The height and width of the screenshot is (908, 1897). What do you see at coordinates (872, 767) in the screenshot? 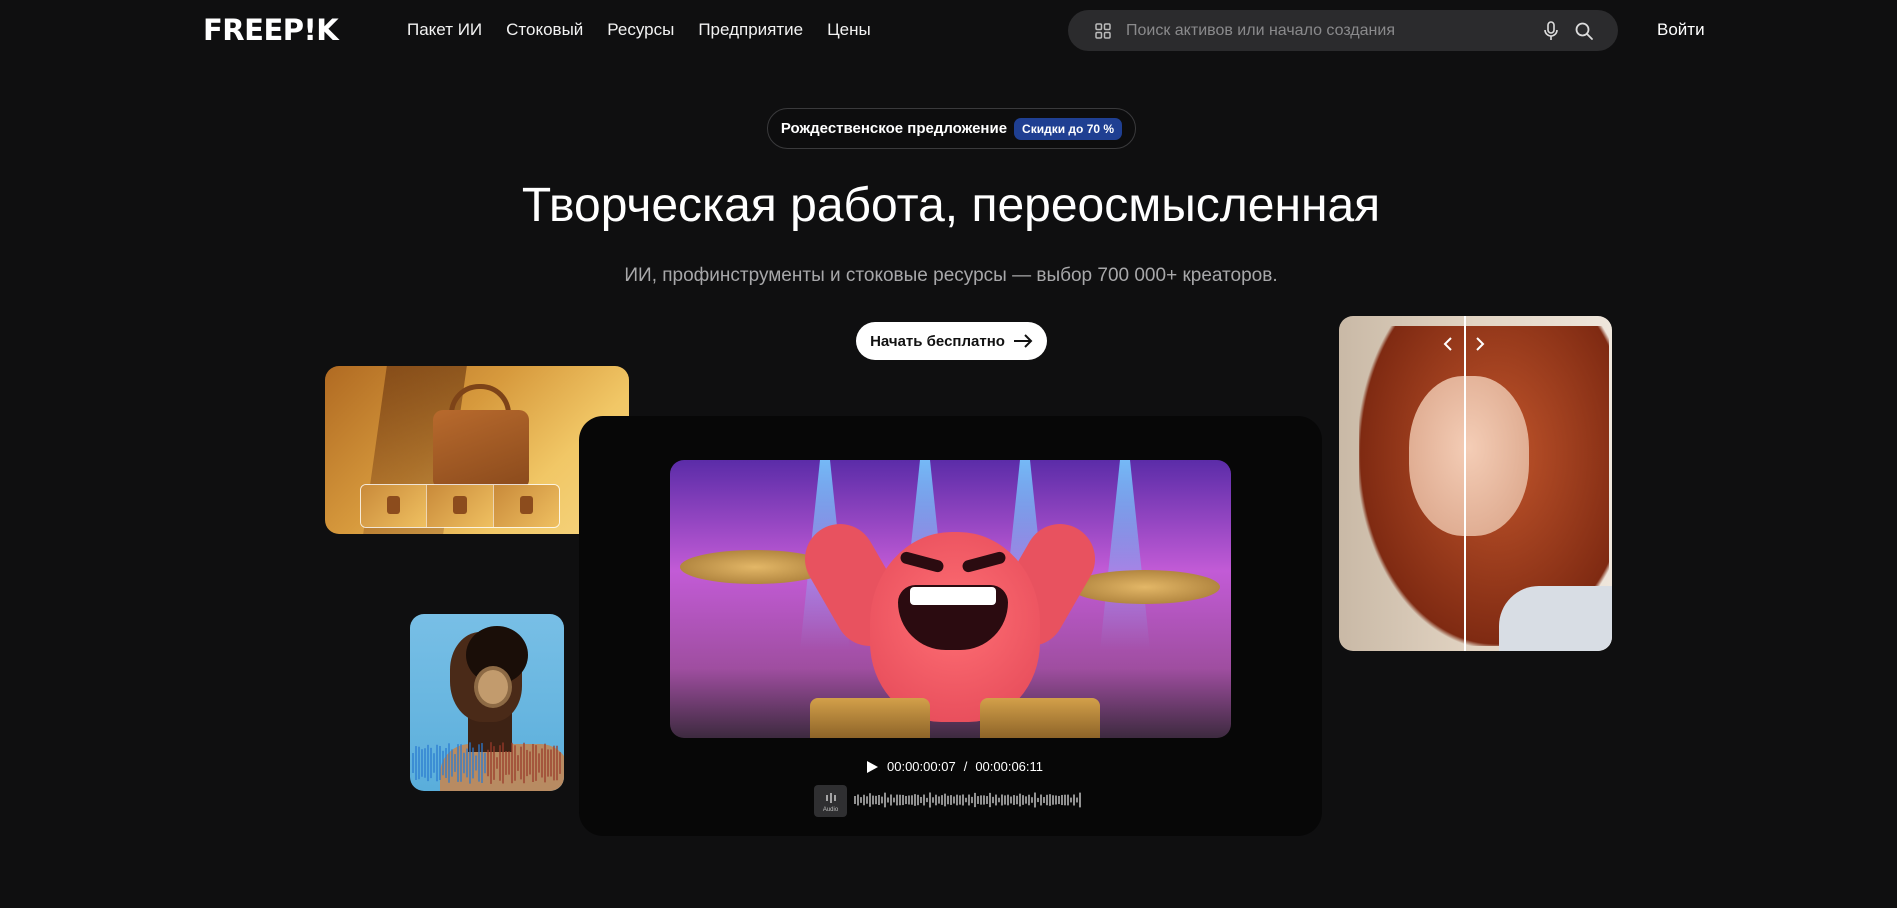
I see `play-icon` at bounding box center [872, 767].